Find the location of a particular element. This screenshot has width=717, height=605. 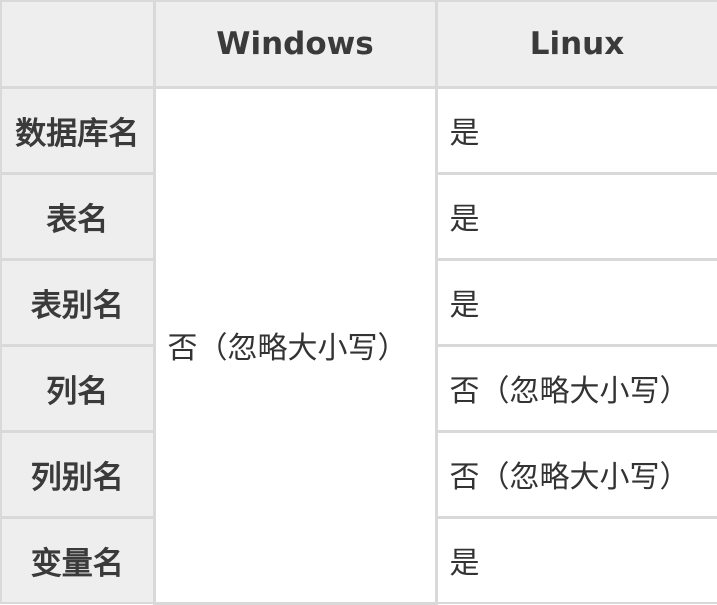

header-row: Windows Linux is located at coordinates (358, 44).